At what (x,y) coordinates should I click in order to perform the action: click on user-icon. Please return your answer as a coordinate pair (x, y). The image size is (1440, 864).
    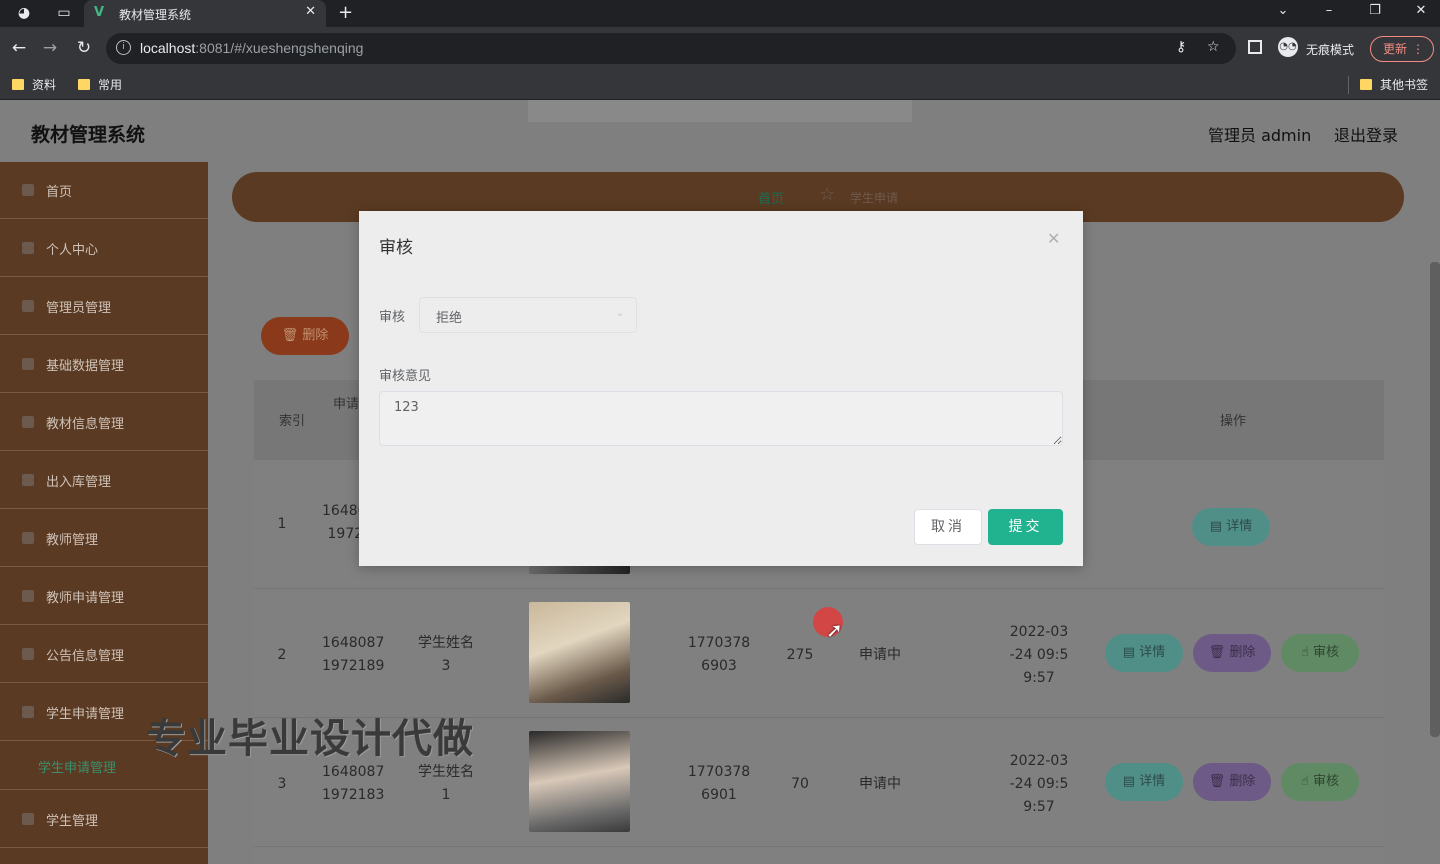
    Looking at the image, I should click on (28, 248).